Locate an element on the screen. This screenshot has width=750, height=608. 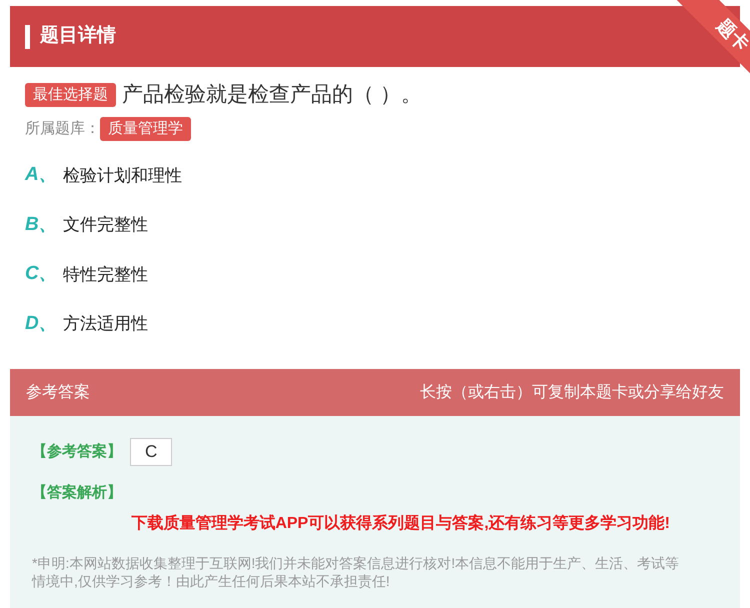
question-type-badge: 最佳选择题 is located at coordinates (70, 94).